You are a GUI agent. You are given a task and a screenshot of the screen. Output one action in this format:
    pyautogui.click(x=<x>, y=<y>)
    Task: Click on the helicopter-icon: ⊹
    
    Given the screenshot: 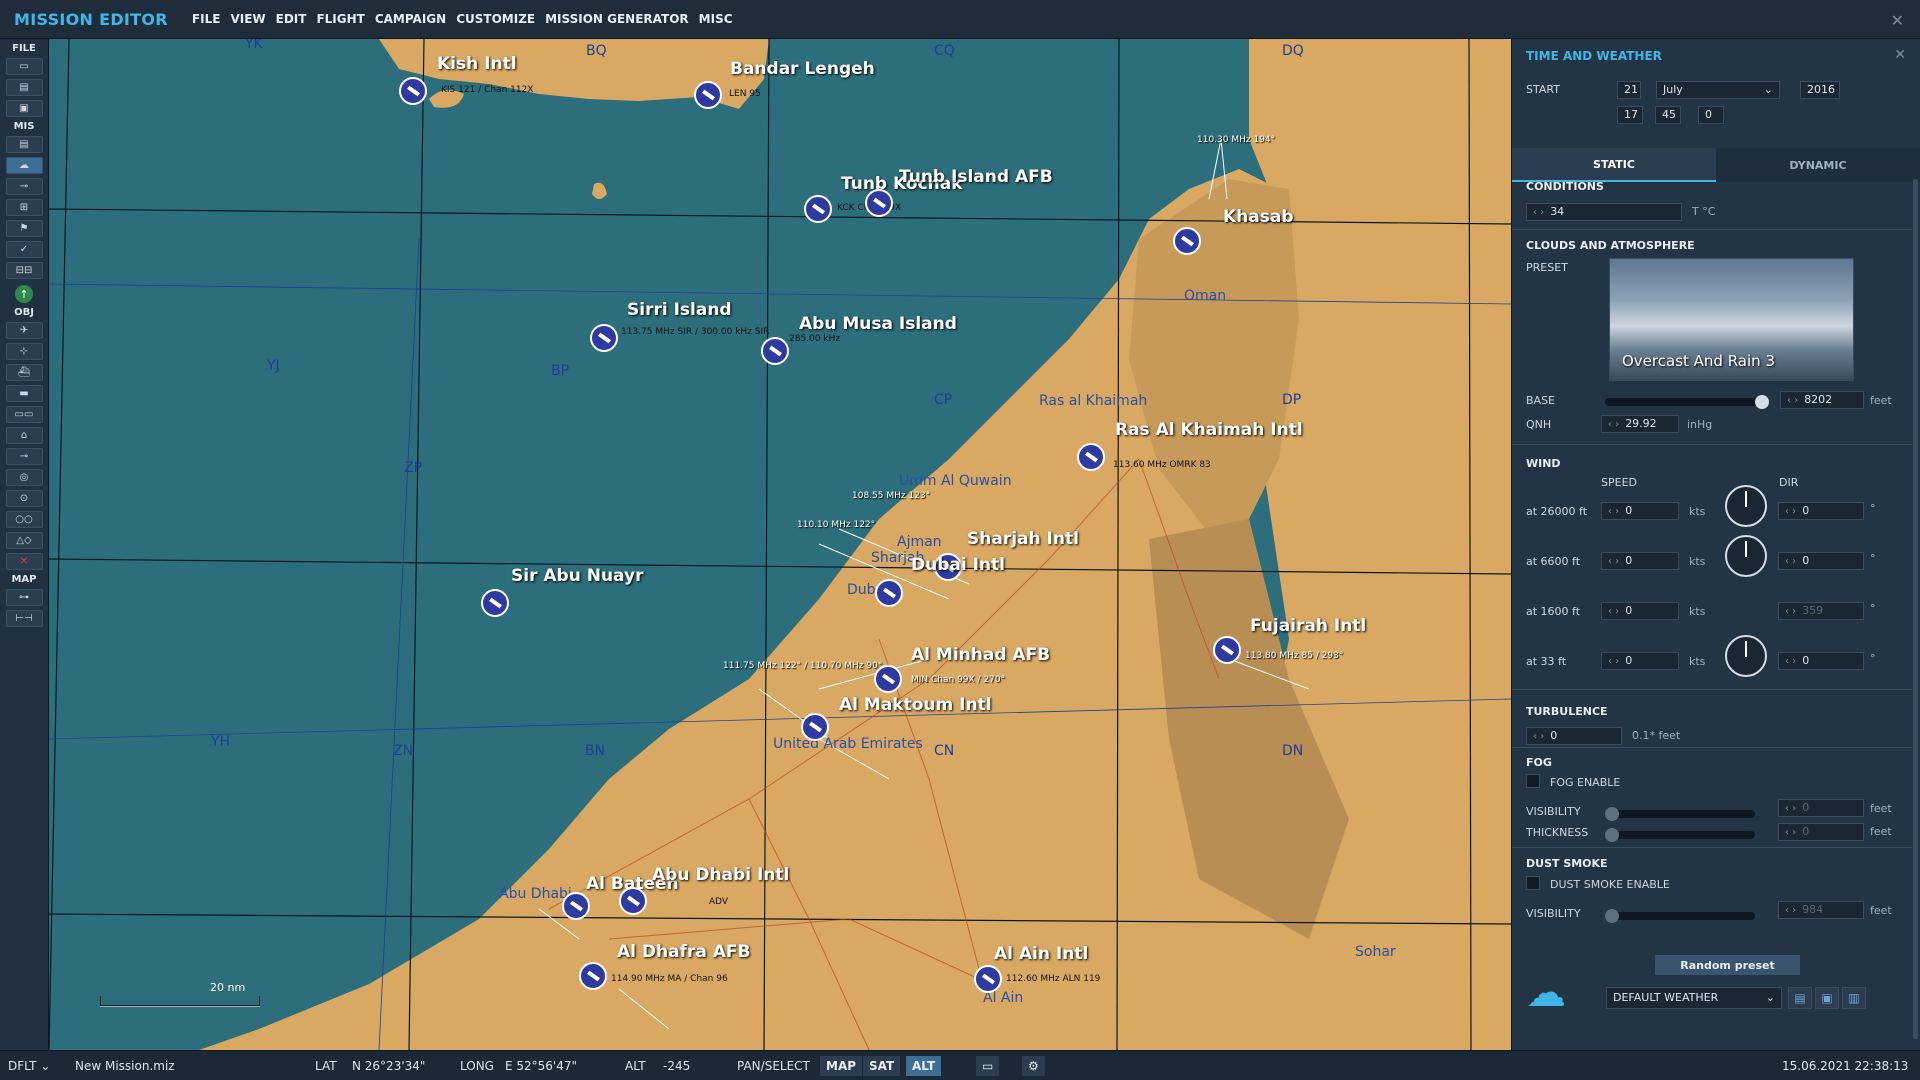 What is the action you would take?
    pyautogui.click(x=24, y=351)
    